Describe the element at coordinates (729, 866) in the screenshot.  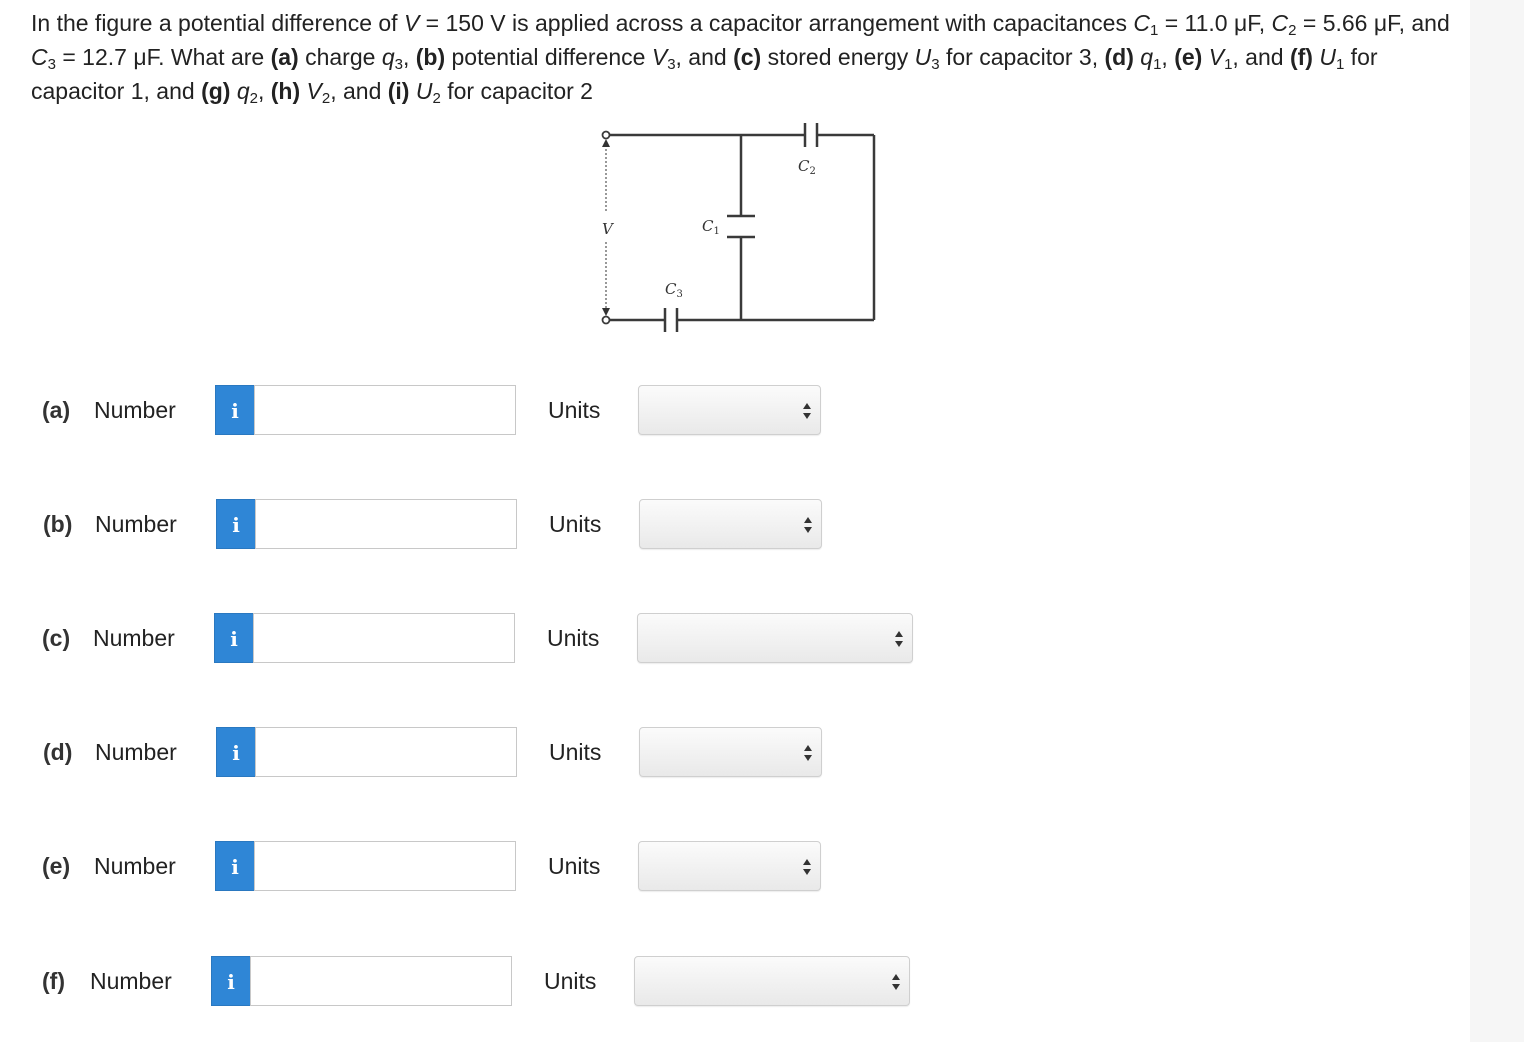
I see `units-select-e` at that location.